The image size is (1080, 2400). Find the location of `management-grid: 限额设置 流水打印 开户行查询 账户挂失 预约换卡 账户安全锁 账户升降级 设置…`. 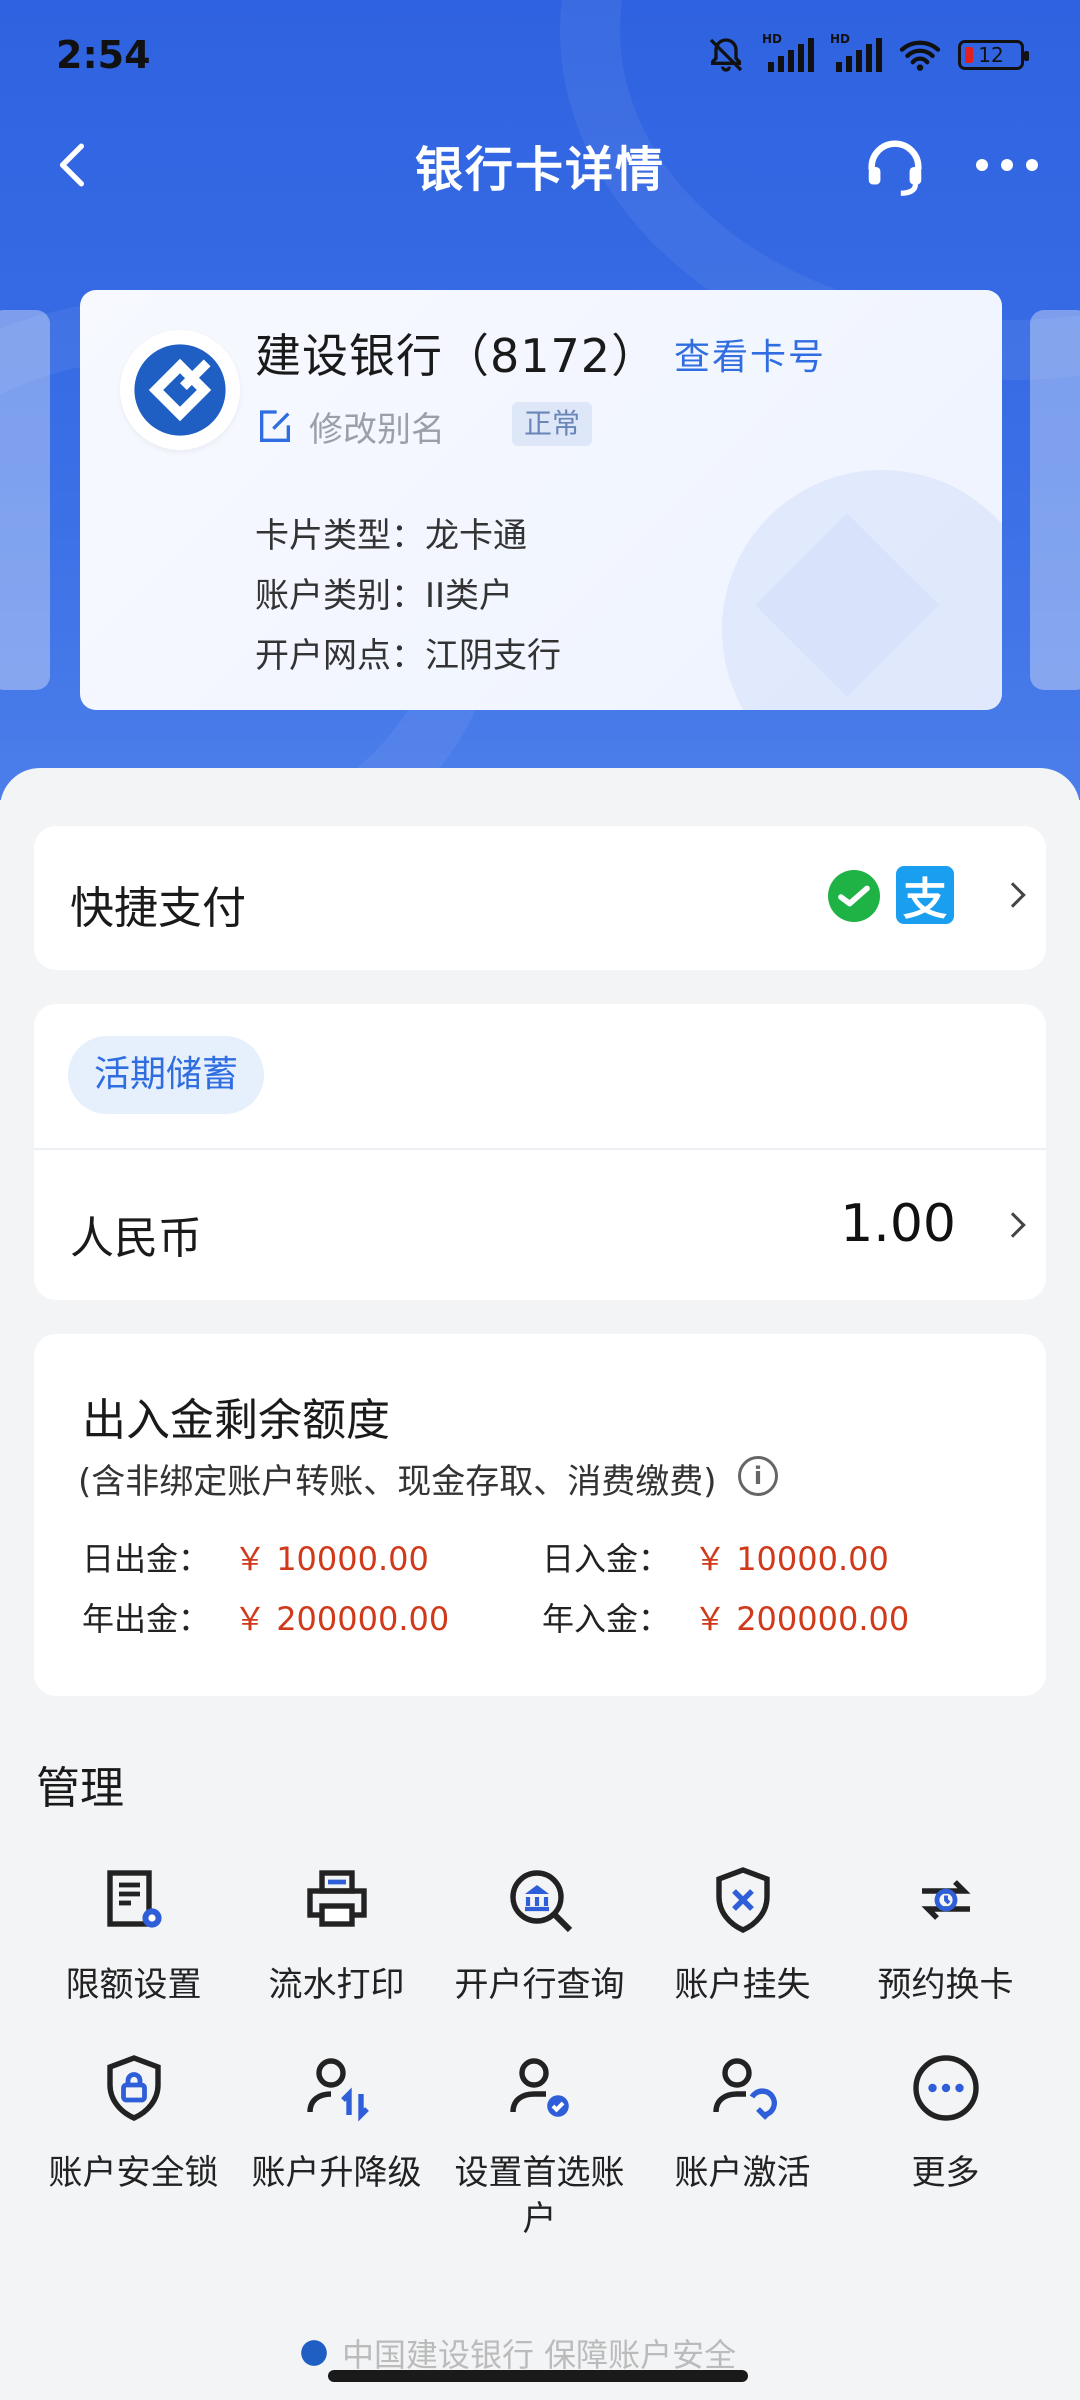

management-grid: 限额设置 流水打印 开户行查询 账户挂失 预约换卡 账户安全锁 账户升降级 设置… is located at coordinates (540, 2051).